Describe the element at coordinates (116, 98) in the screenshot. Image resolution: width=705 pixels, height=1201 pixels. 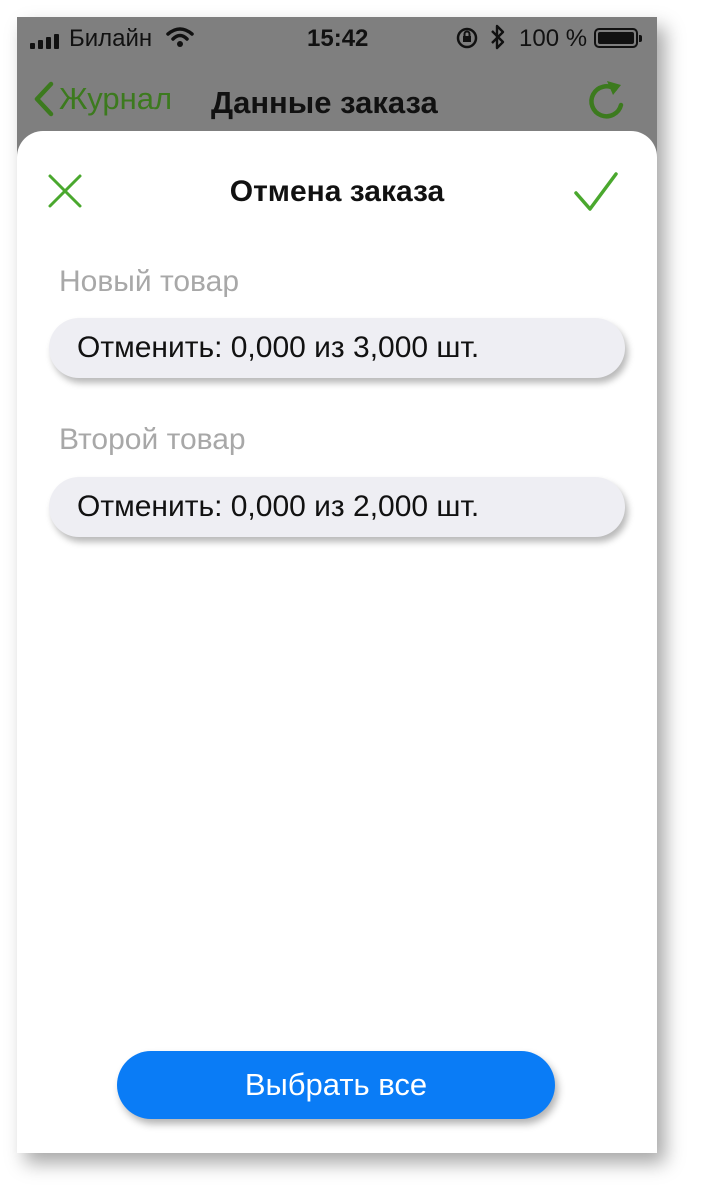
I see `back-button-label: Журнал` at that location.